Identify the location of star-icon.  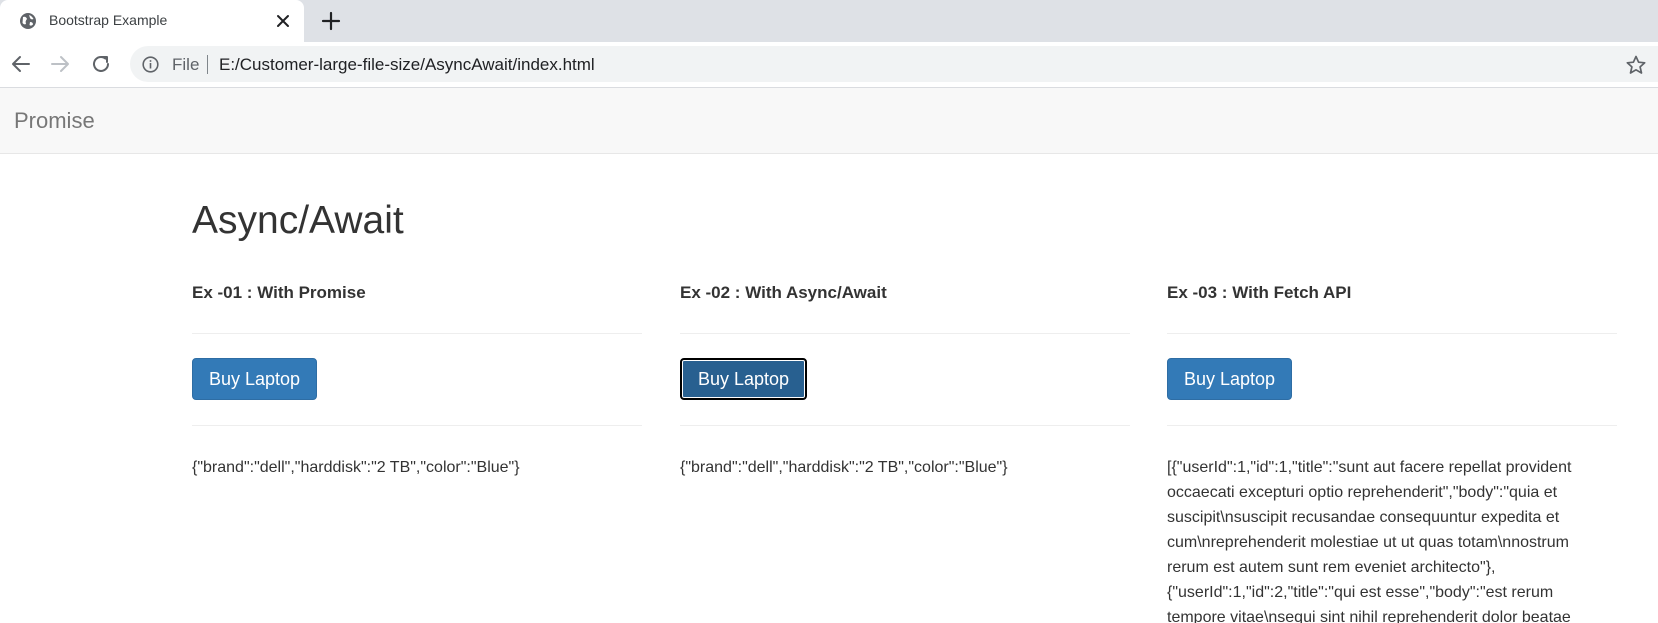
(1636, 65).